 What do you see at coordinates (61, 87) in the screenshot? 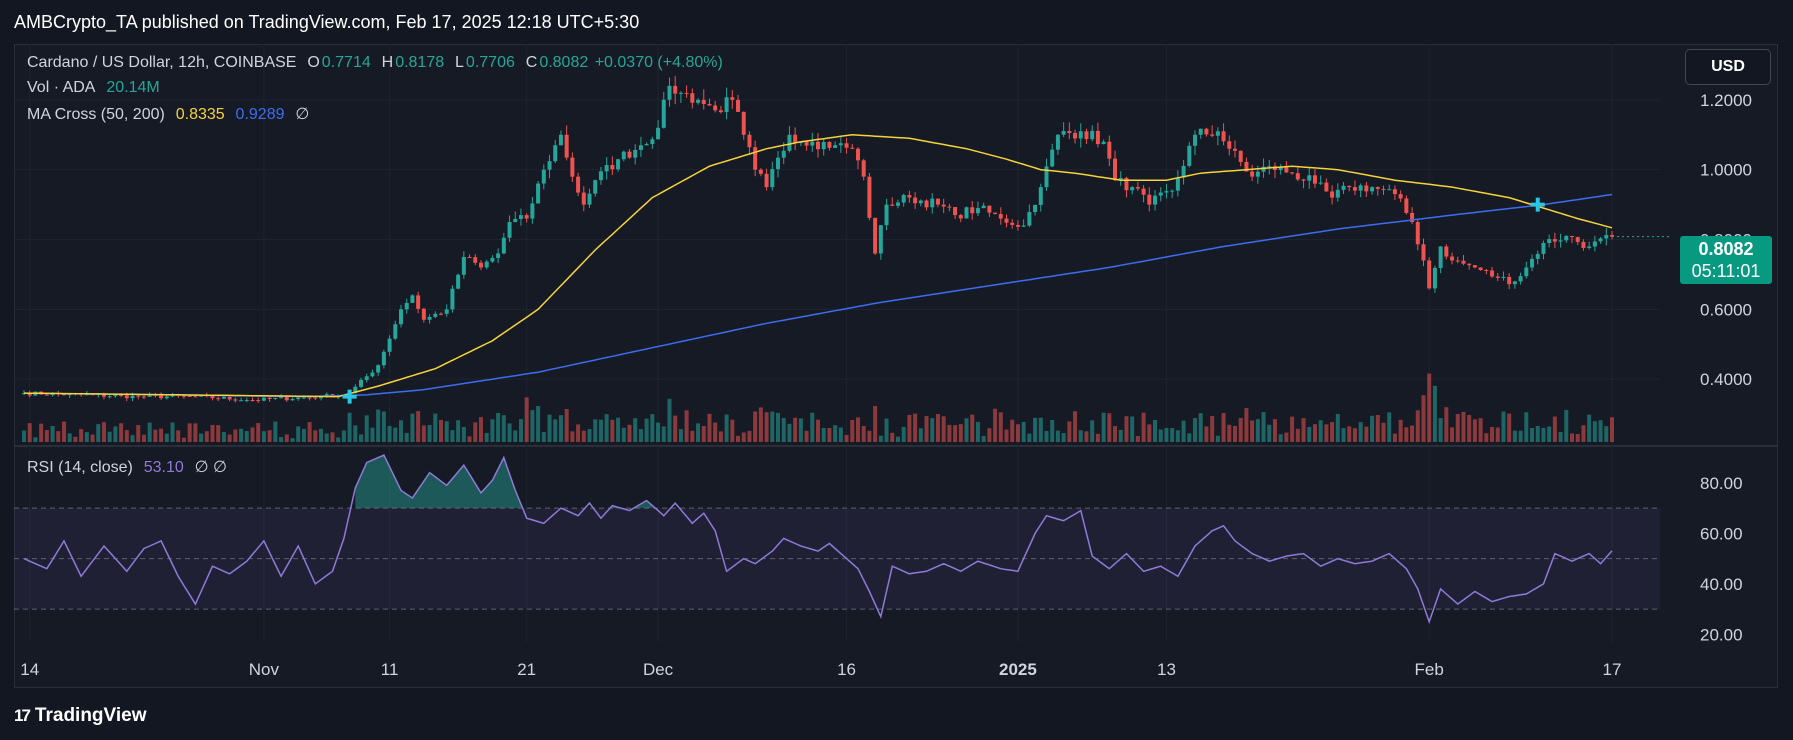
I see `volume-label: Vol · ADA` at bounding box center [61, 87].